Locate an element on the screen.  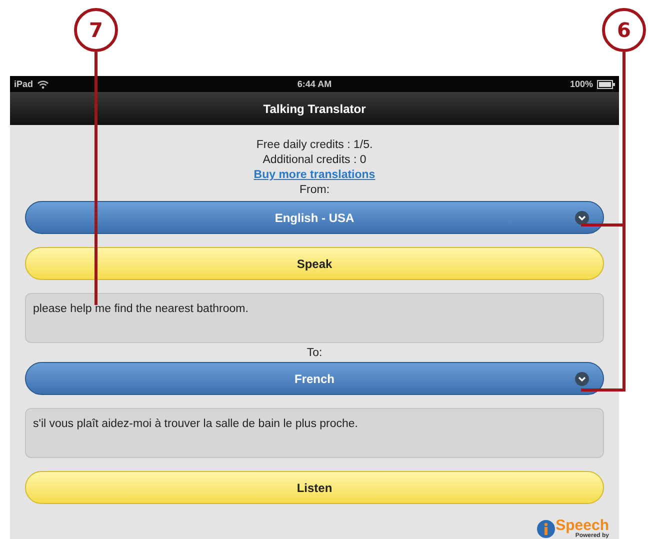
source-text-field: please help me find the nearest bathroom. is located at coordinates (314, 318).